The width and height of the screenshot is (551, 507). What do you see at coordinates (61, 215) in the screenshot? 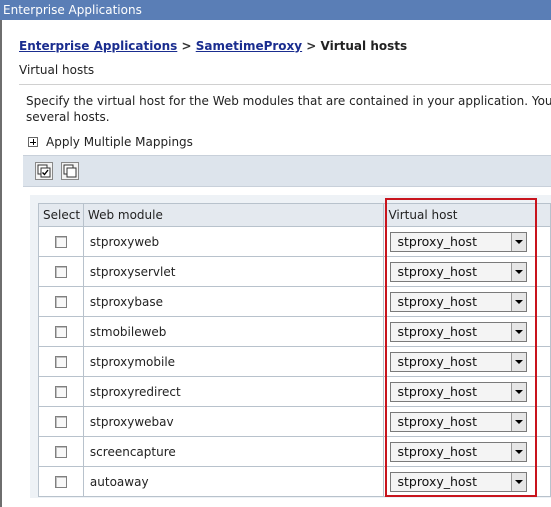
I see `column-header-select: Select` at bounding box center [61, 215].